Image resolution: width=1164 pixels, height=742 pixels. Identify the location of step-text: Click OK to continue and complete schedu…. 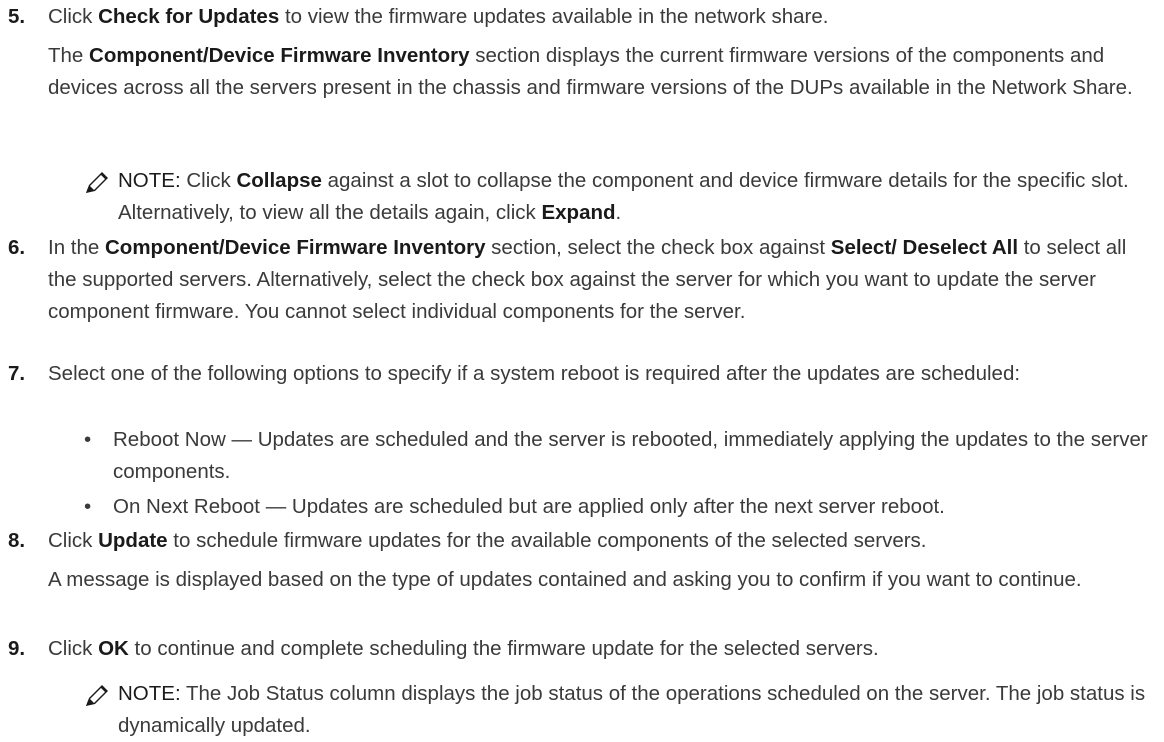
(599, 649).